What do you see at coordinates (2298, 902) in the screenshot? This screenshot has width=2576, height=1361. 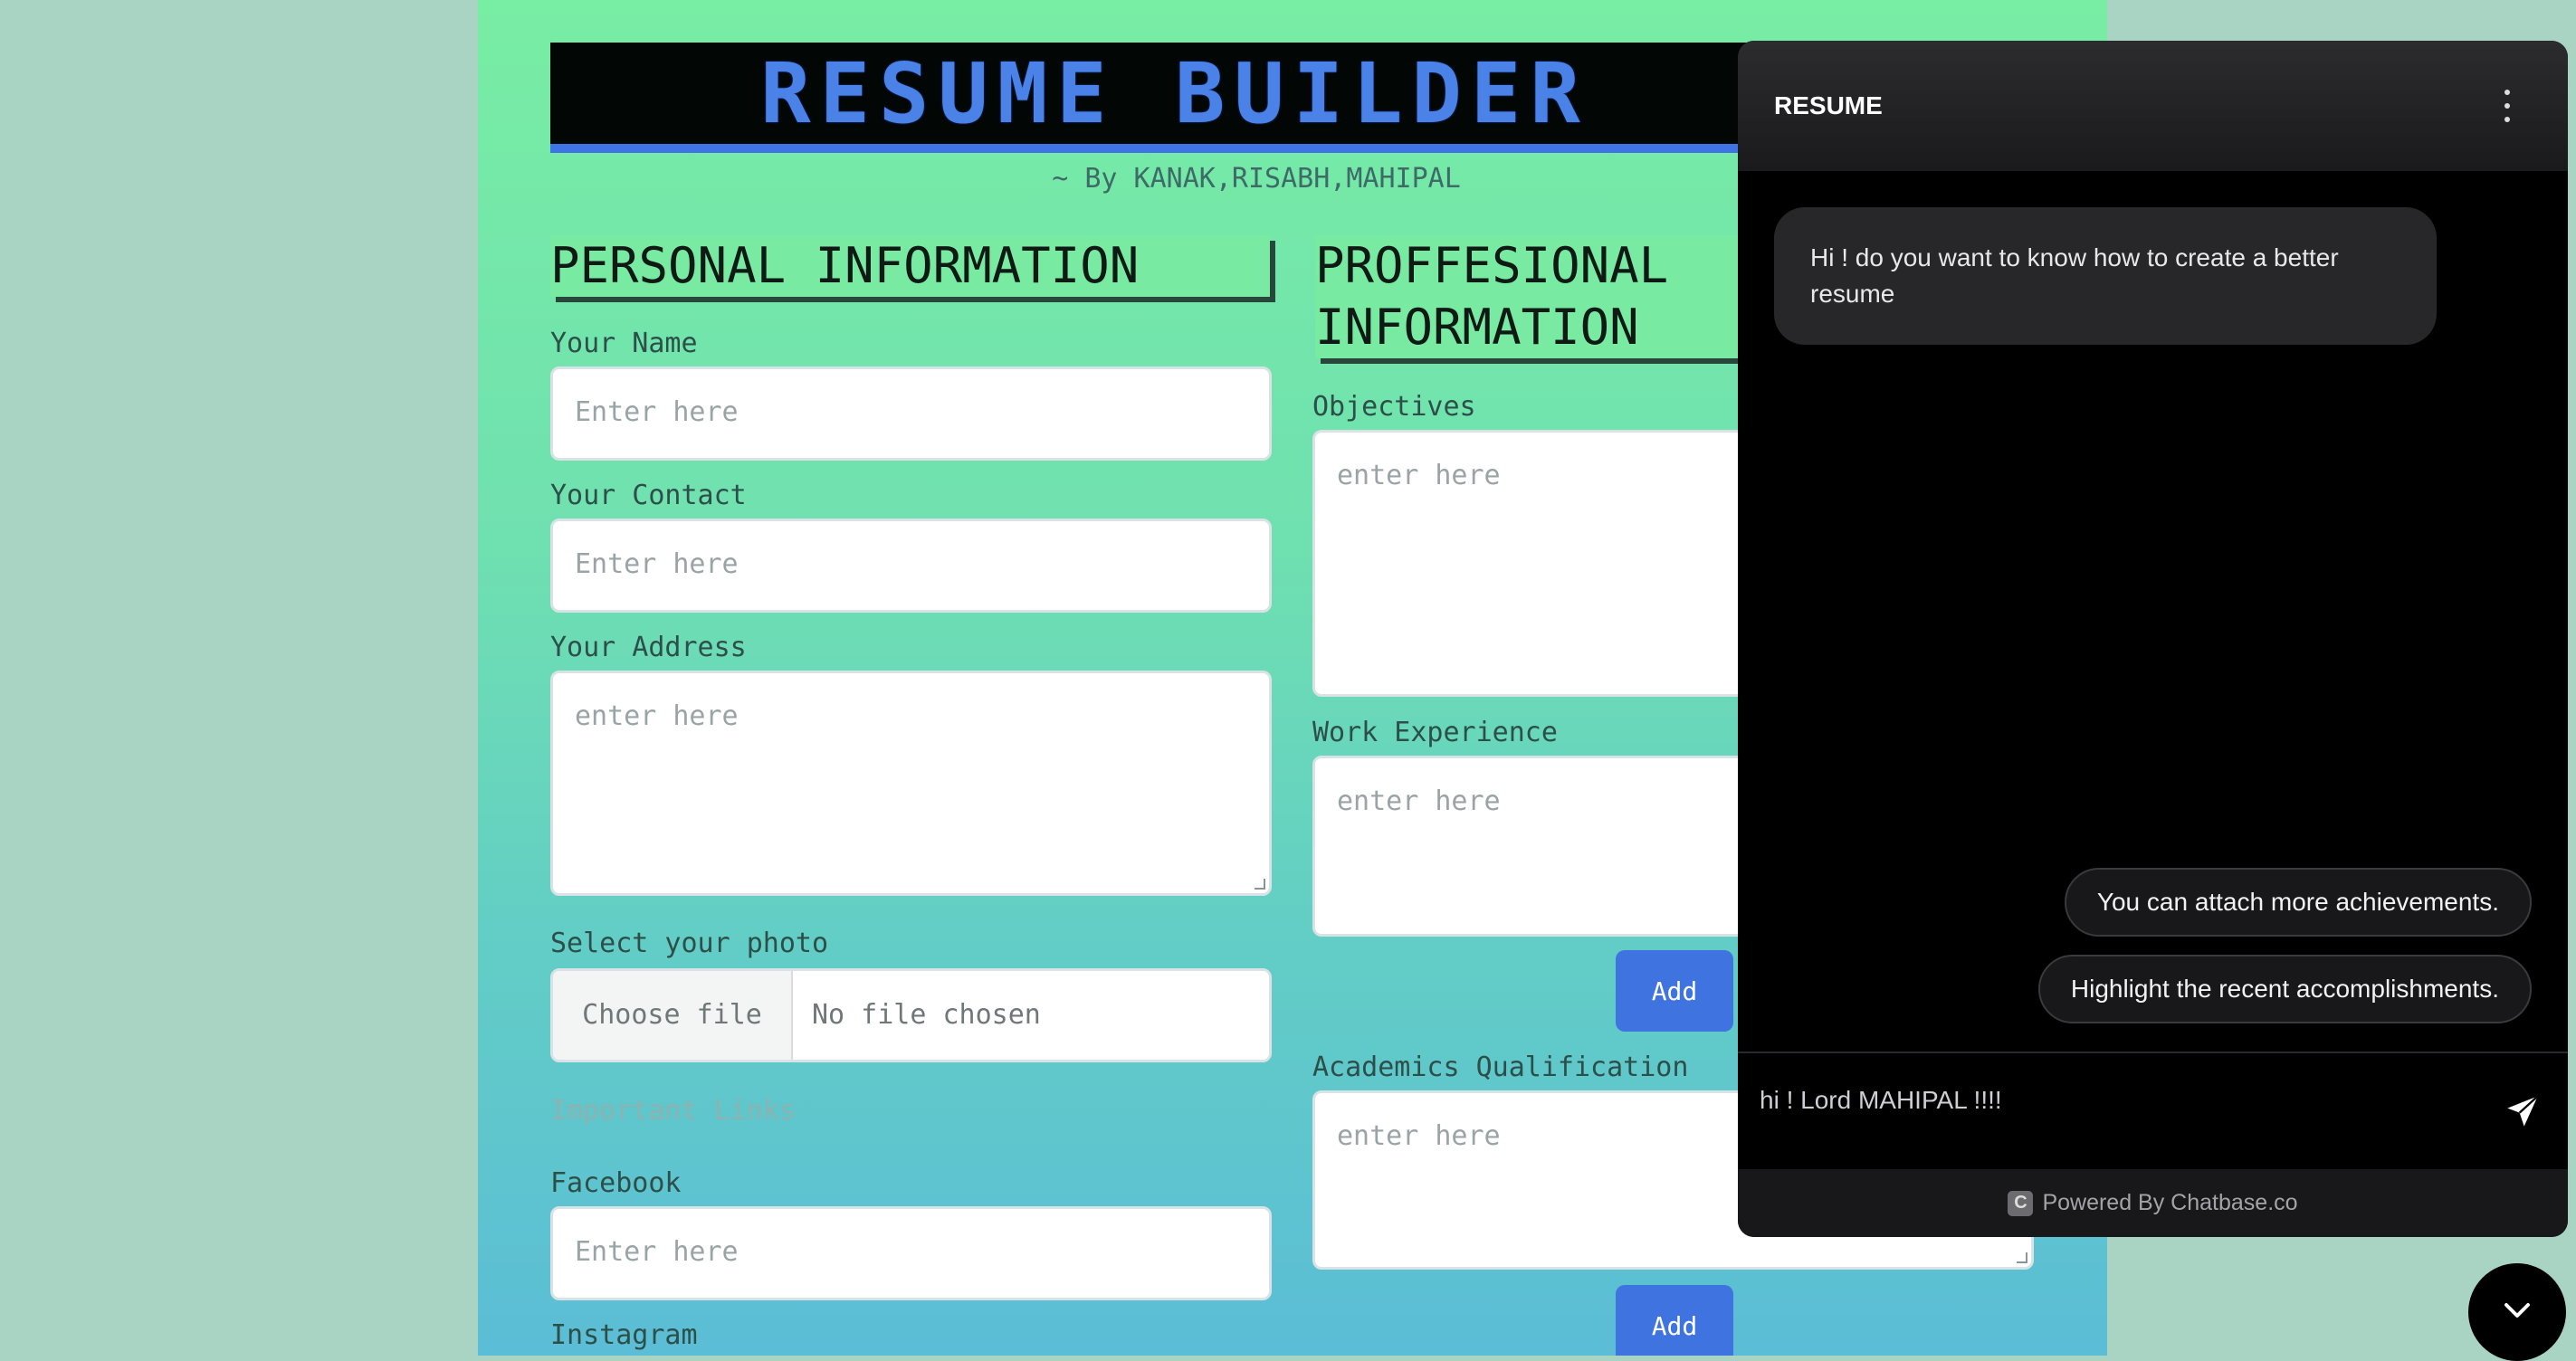 I see `suggestion-chip-achievements: You can attach more achievements.` at bounding box center [2298, 902].